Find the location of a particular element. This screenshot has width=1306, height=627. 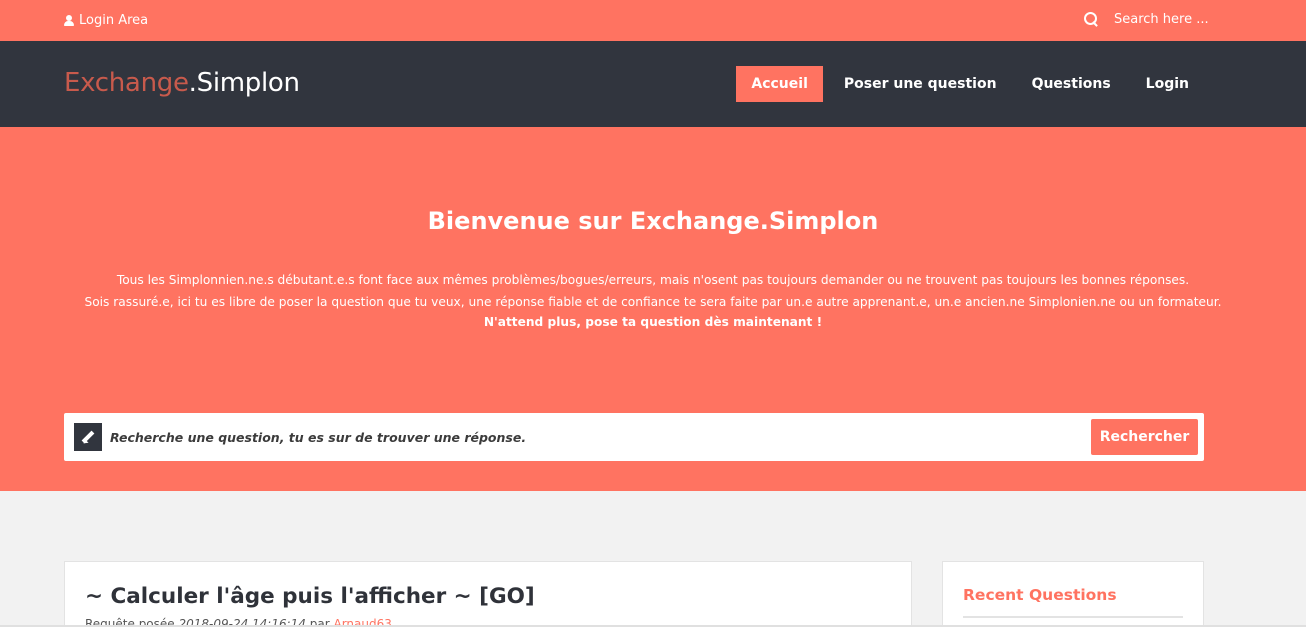

hero-title: Bienvenue sur Exchange.Simplon is located at coordinates (653, 221).